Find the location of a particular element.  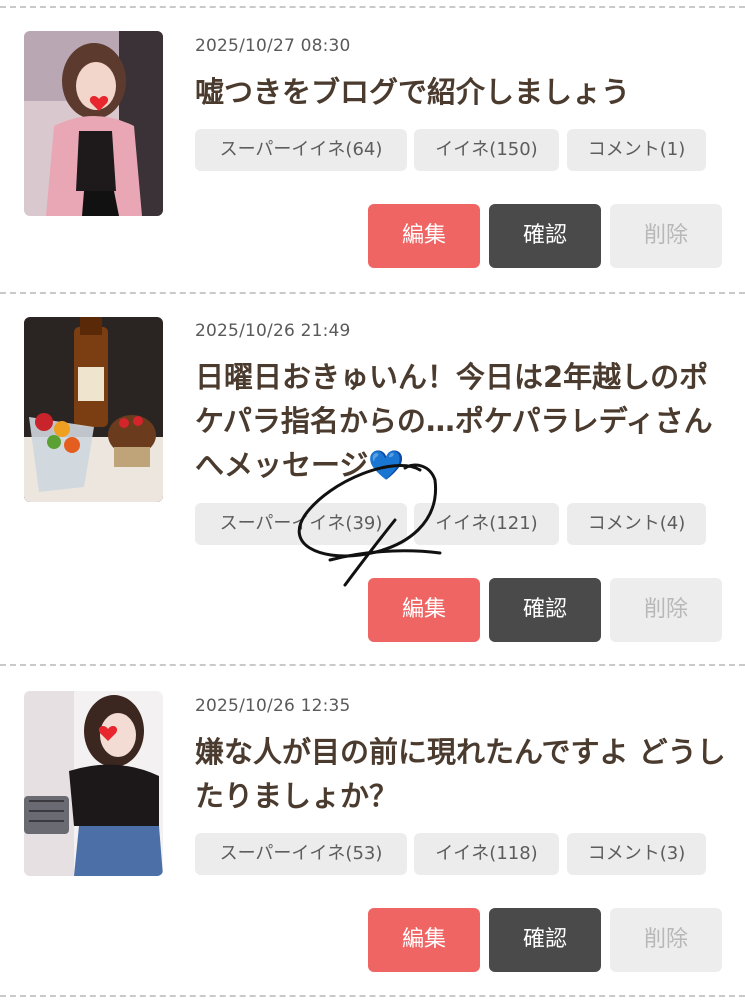

divider is located at coordinates (372, 996).